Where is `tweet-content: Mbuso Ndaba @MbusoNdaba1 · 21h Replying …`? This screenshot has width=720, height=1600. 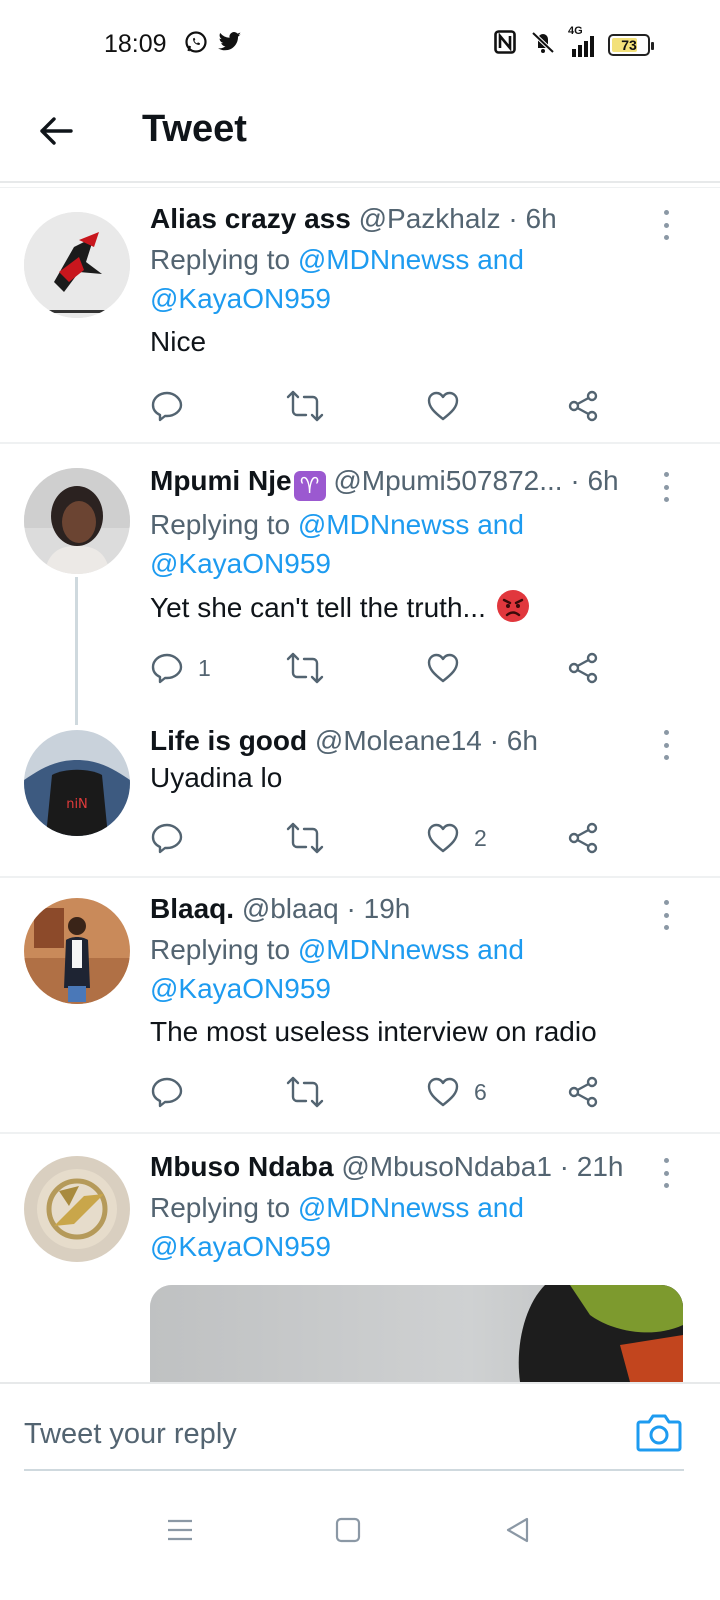
tweet-content: Mbuso Ndaba @MbusoNdaba1 · 21h Replying … is located at coordinates (410, 1208).